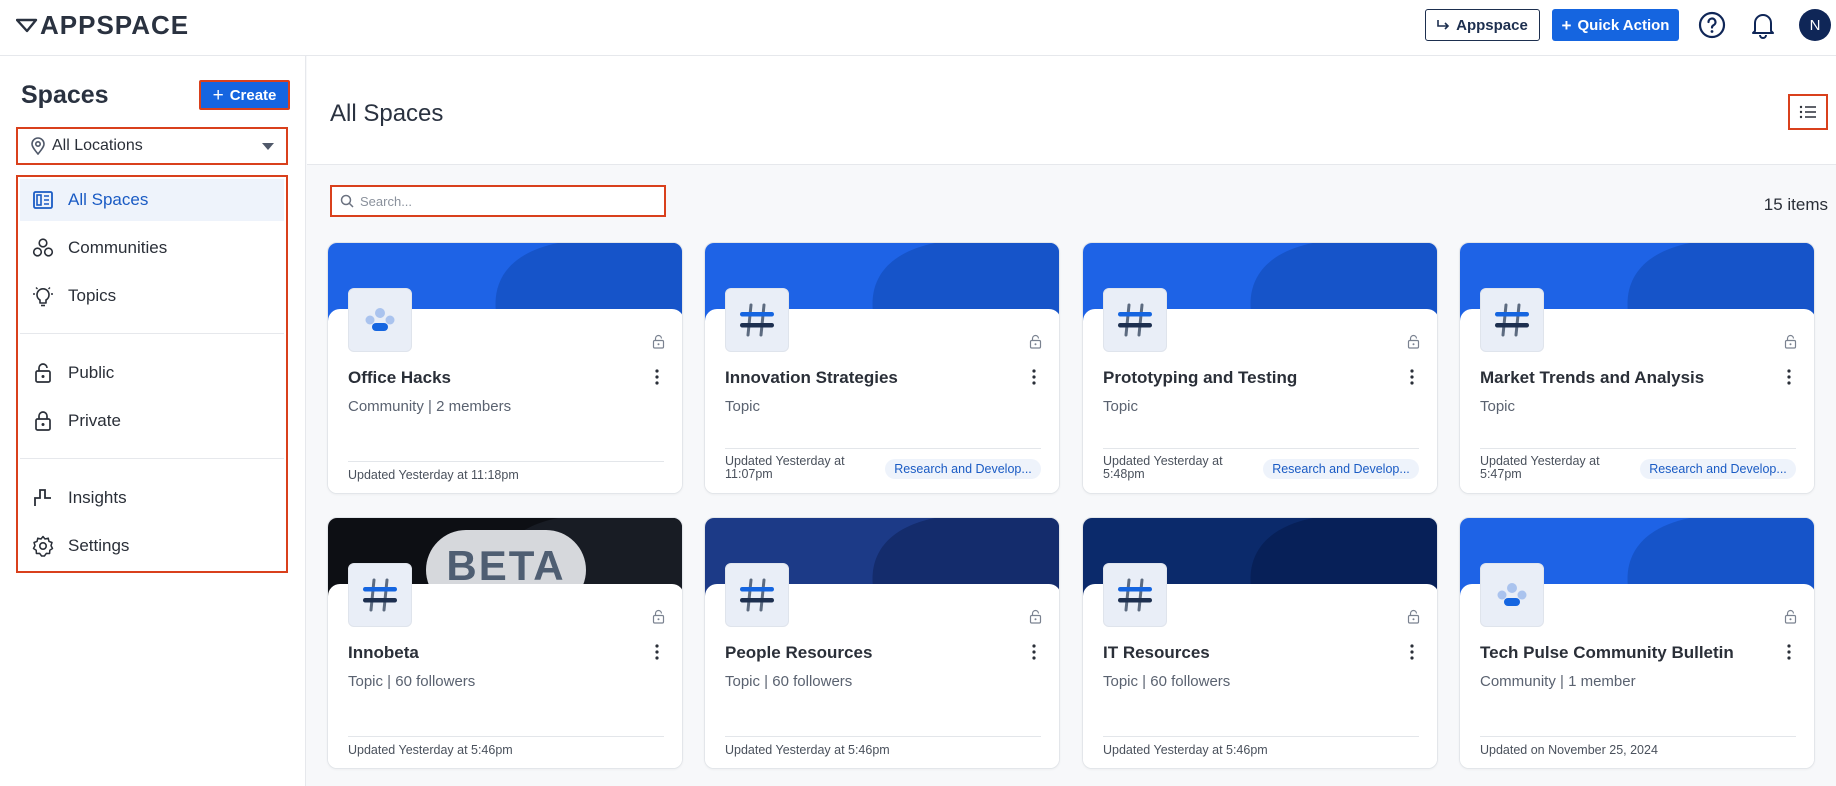 This screenshot has height=786, width=1836. I want to click on sidebar-item-settings: Settings, so click(152, 546).